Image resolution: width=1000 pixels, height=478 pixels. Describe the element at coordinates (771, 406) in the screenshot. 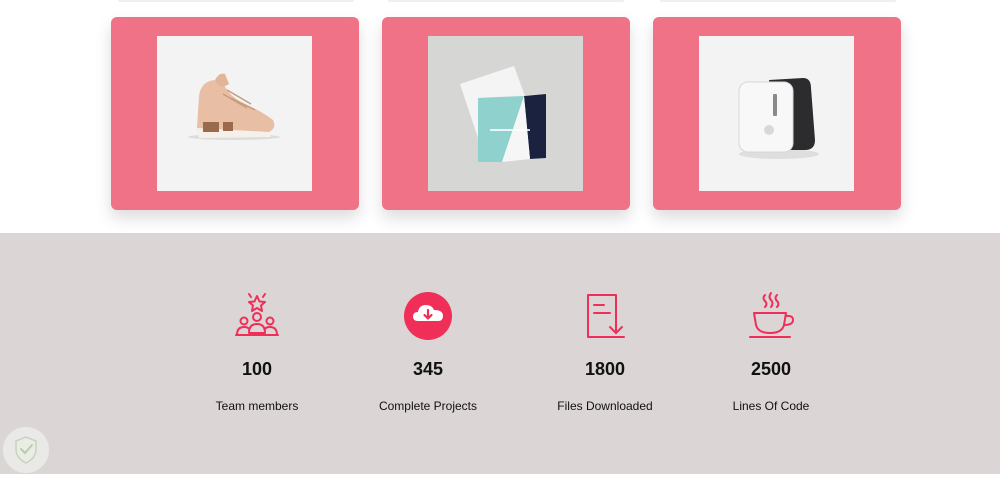

I see `stat-label: Lines Of Code` at that location.